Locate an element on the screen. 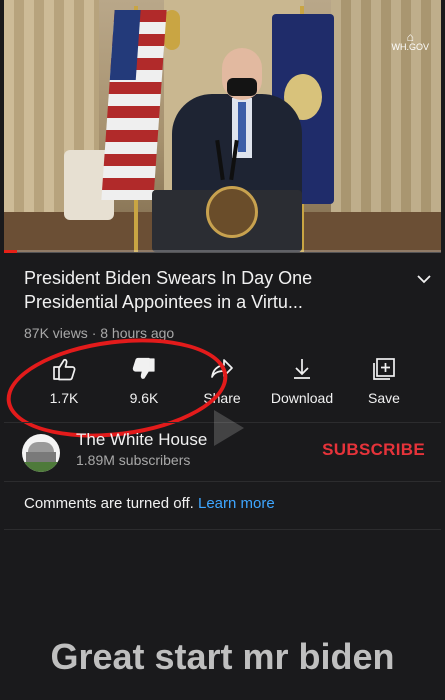 The width and height of the screenshot is (445, 700). share-label: Share is located at coordinates (222, 398).